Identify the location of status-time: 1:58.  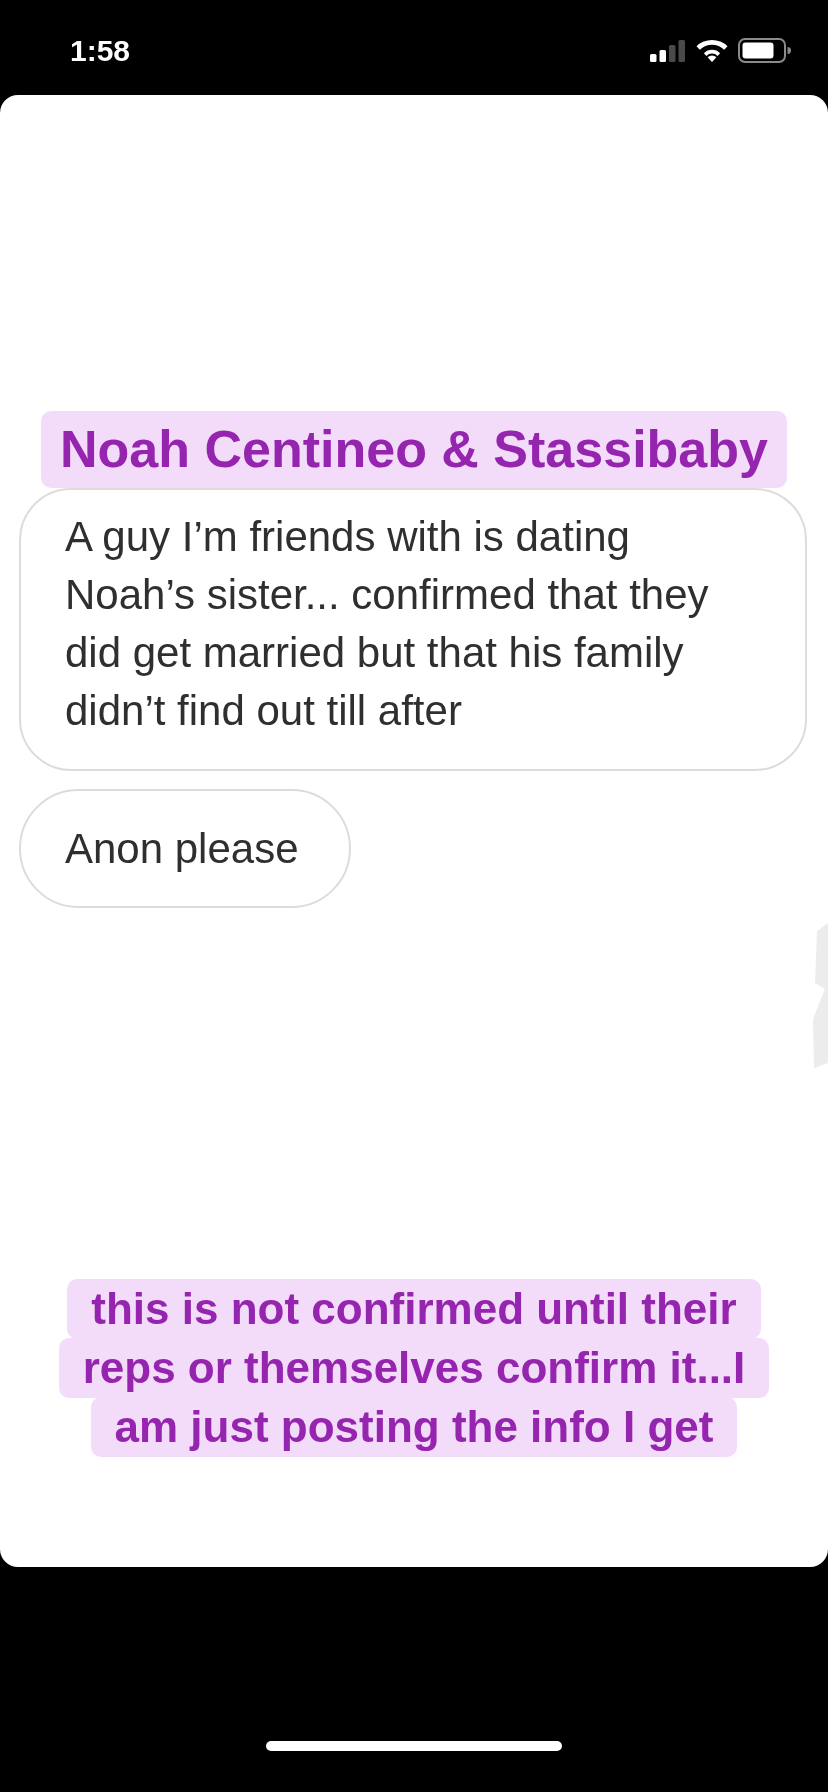
(100, 50).